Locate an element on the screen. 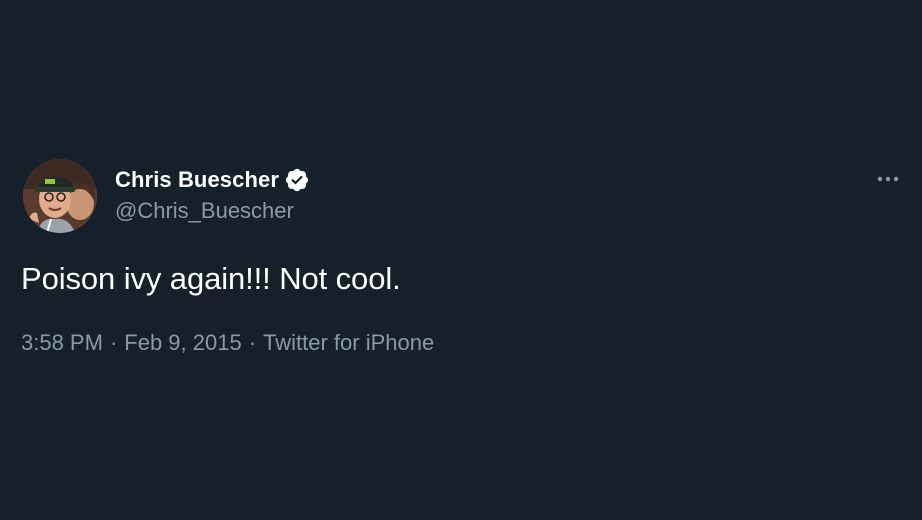  tweet-date: Feb 9, 2015 is located at coordinates (182, 342).